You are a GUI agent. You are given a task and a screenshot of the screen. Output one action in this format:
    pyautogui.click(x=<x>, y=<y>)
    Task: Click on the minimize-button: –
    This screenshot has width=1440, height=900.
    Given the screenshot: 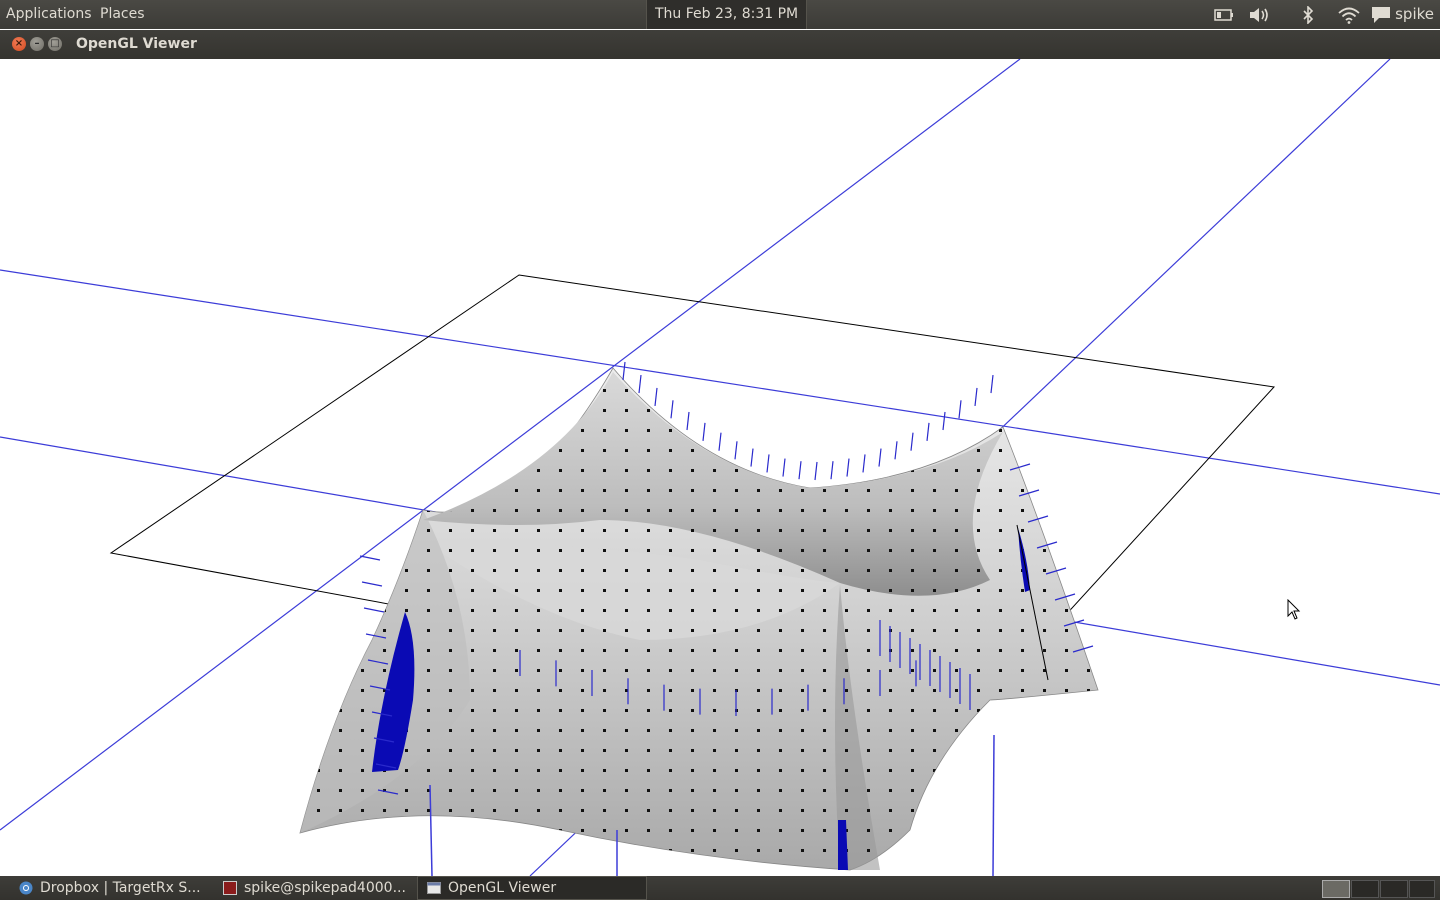 What is the action you would take?
    pyautogui.click(x=37, y=44)
    